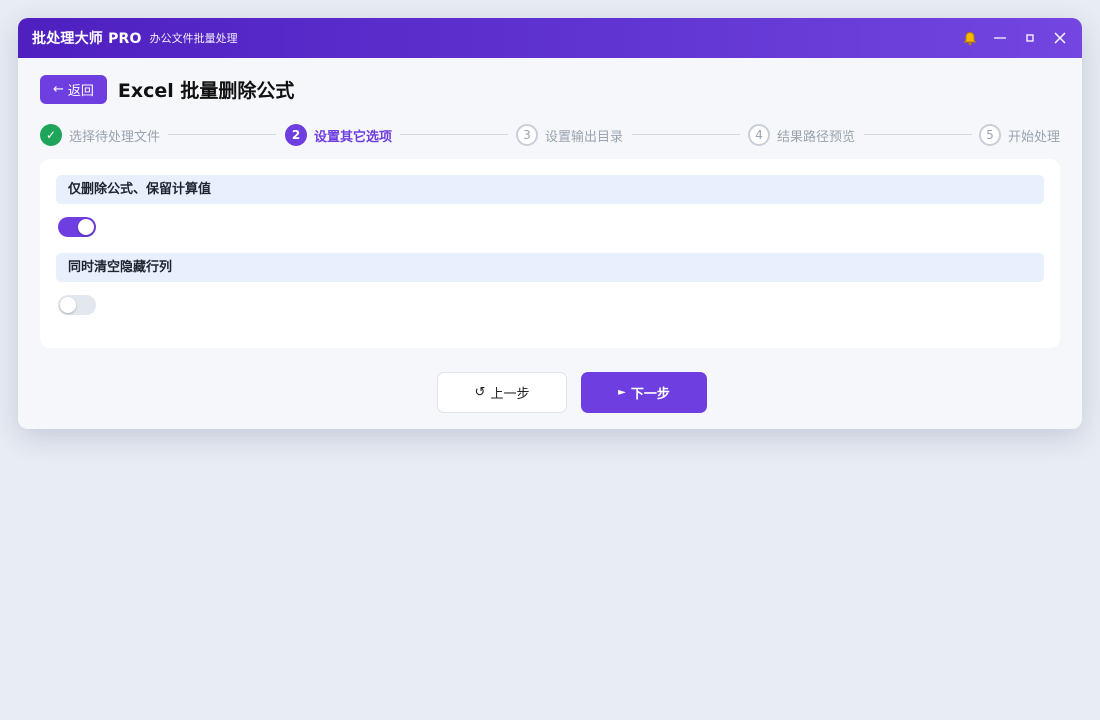 Image resolution: width=1100 pixels, height=720 pixels. Describe the element at coordinates (1060, 38) in the screenshot. I see `close-icon` at that location.